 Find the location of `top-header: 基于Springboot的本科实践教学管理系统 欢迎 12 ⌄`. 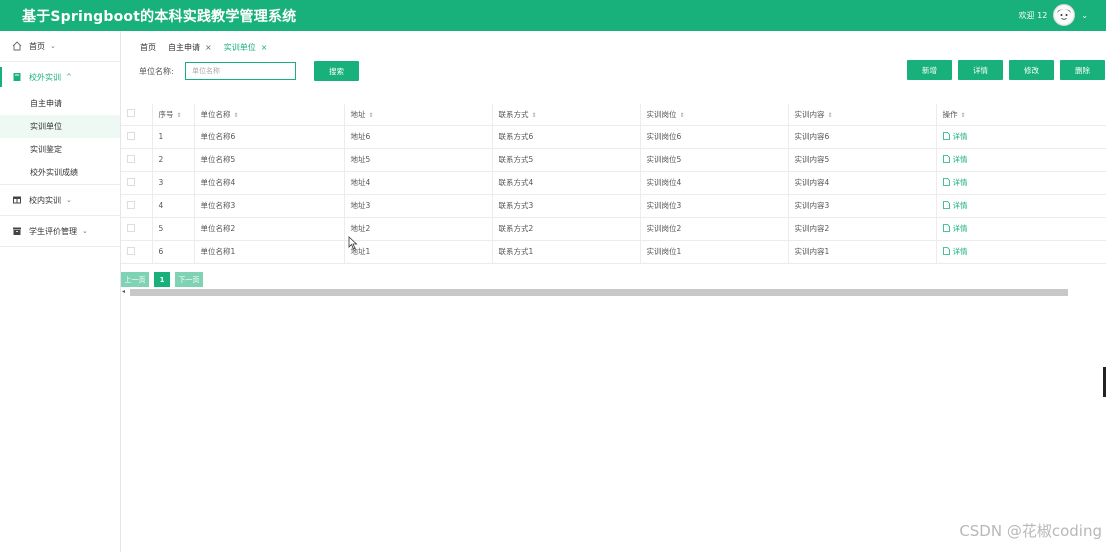

top-header: 基于Springboot的本科实践教学管理系统 欢迎 12 ⌄ is located at coordinates (553, 15).